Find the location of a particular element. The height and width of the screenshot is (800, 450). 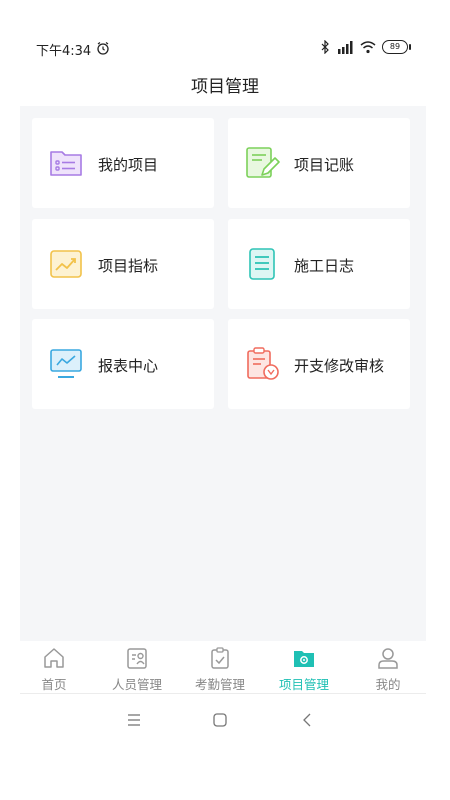

card-label: 我的项目 is located at coordinates (128, 165).